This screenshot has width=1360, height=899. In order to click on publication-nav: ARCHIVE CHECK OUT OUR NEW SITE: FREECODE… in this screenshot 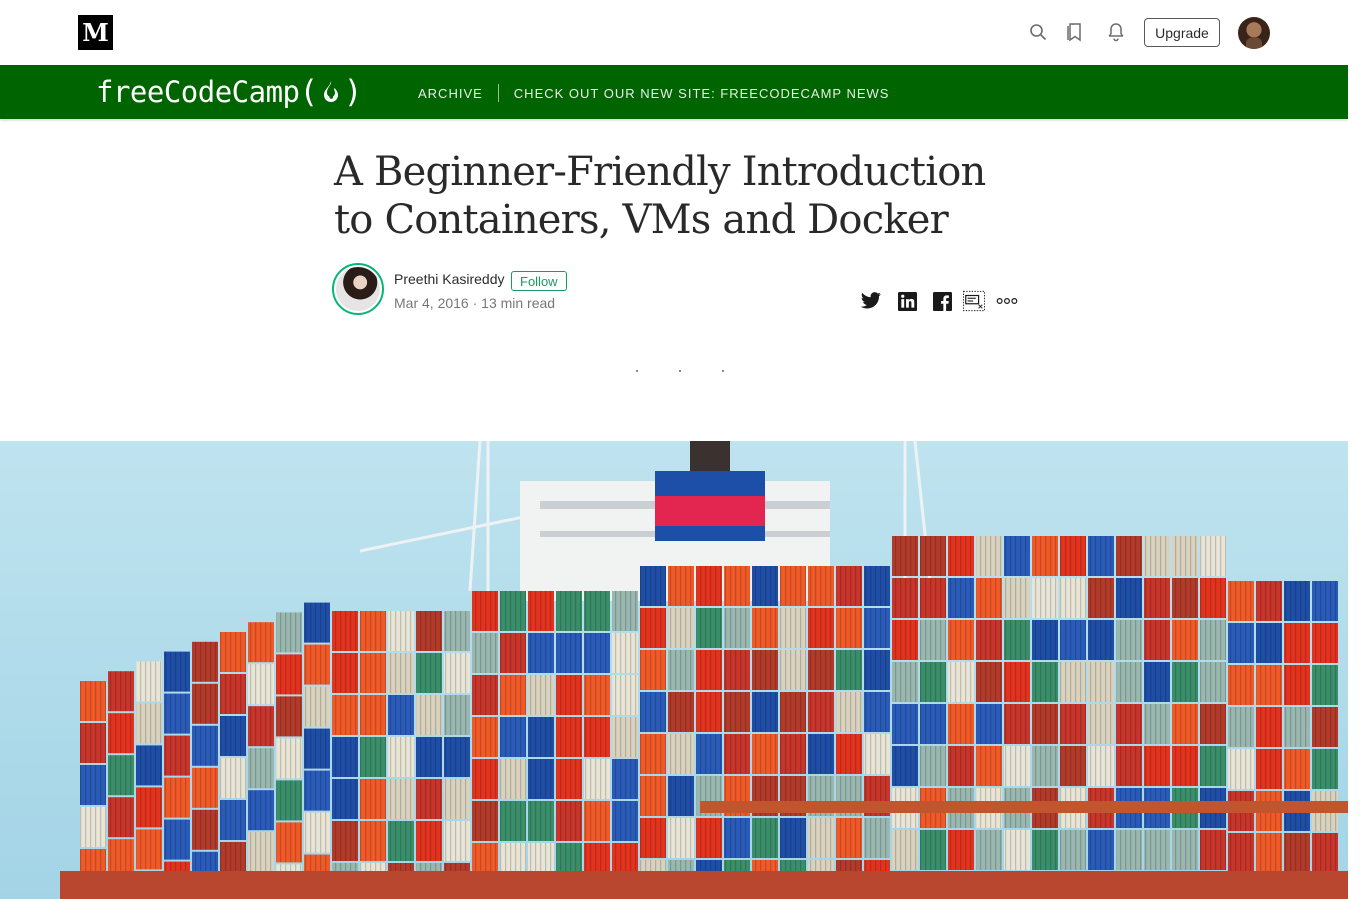, I will do `click(653, 93)`.